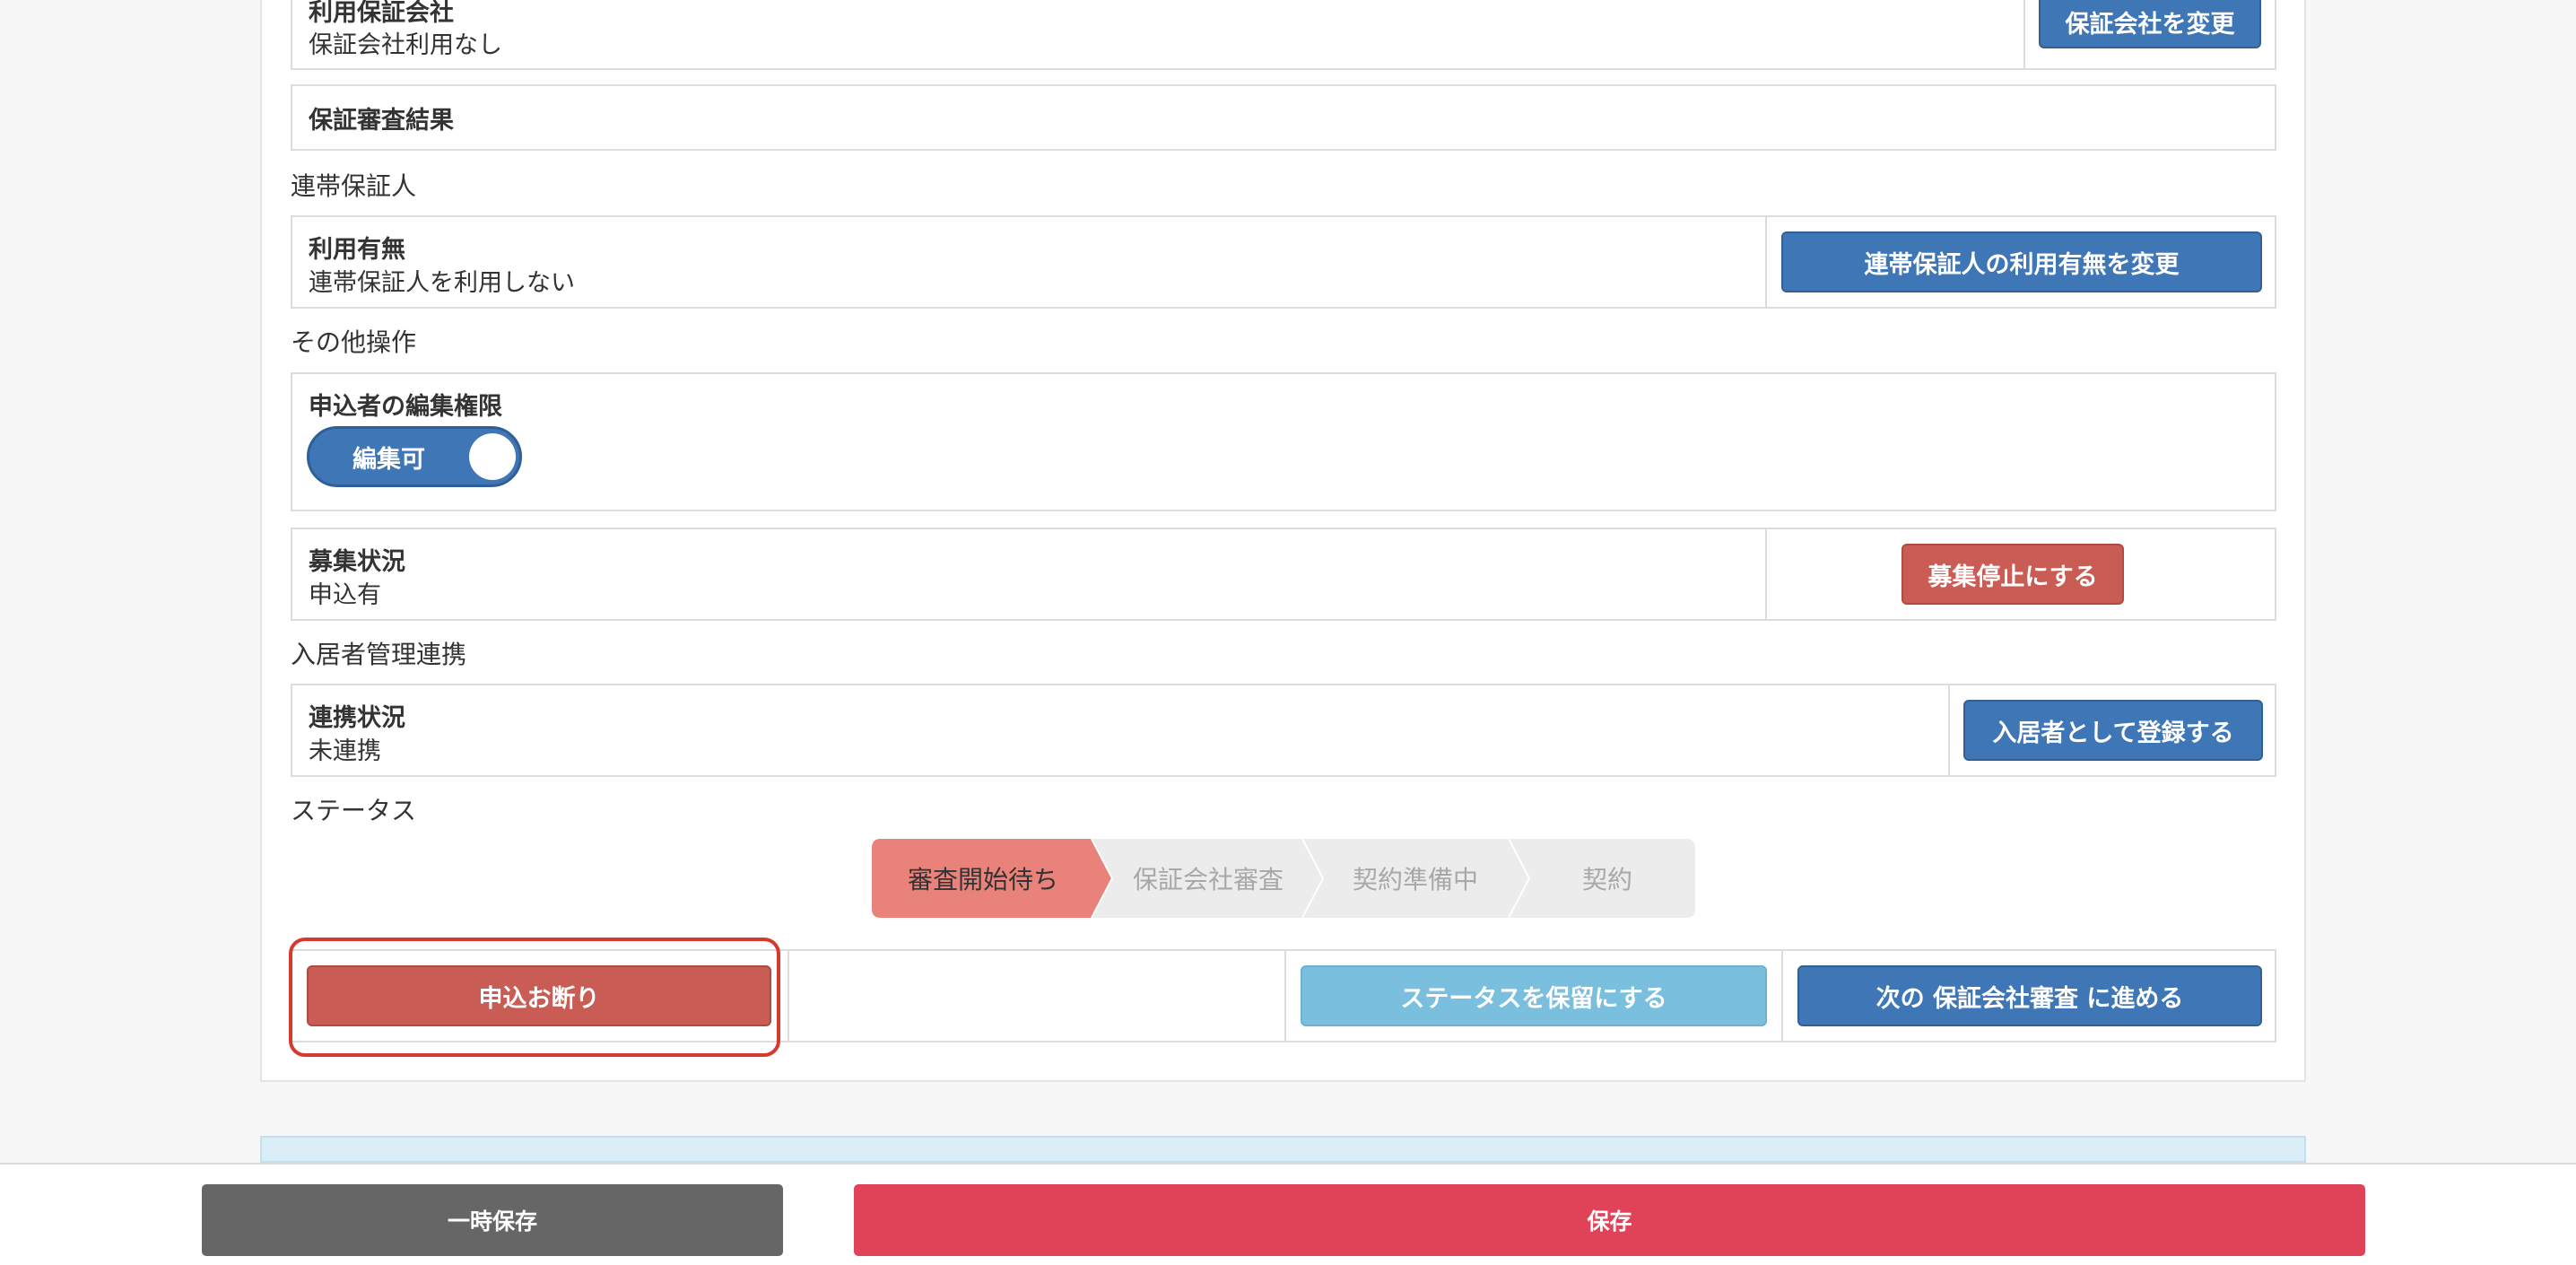 The width and height of the screenshot is (2576, 1265). I want to click on guarantor-company-value: 保証会社利用なし, so click(405, 45).